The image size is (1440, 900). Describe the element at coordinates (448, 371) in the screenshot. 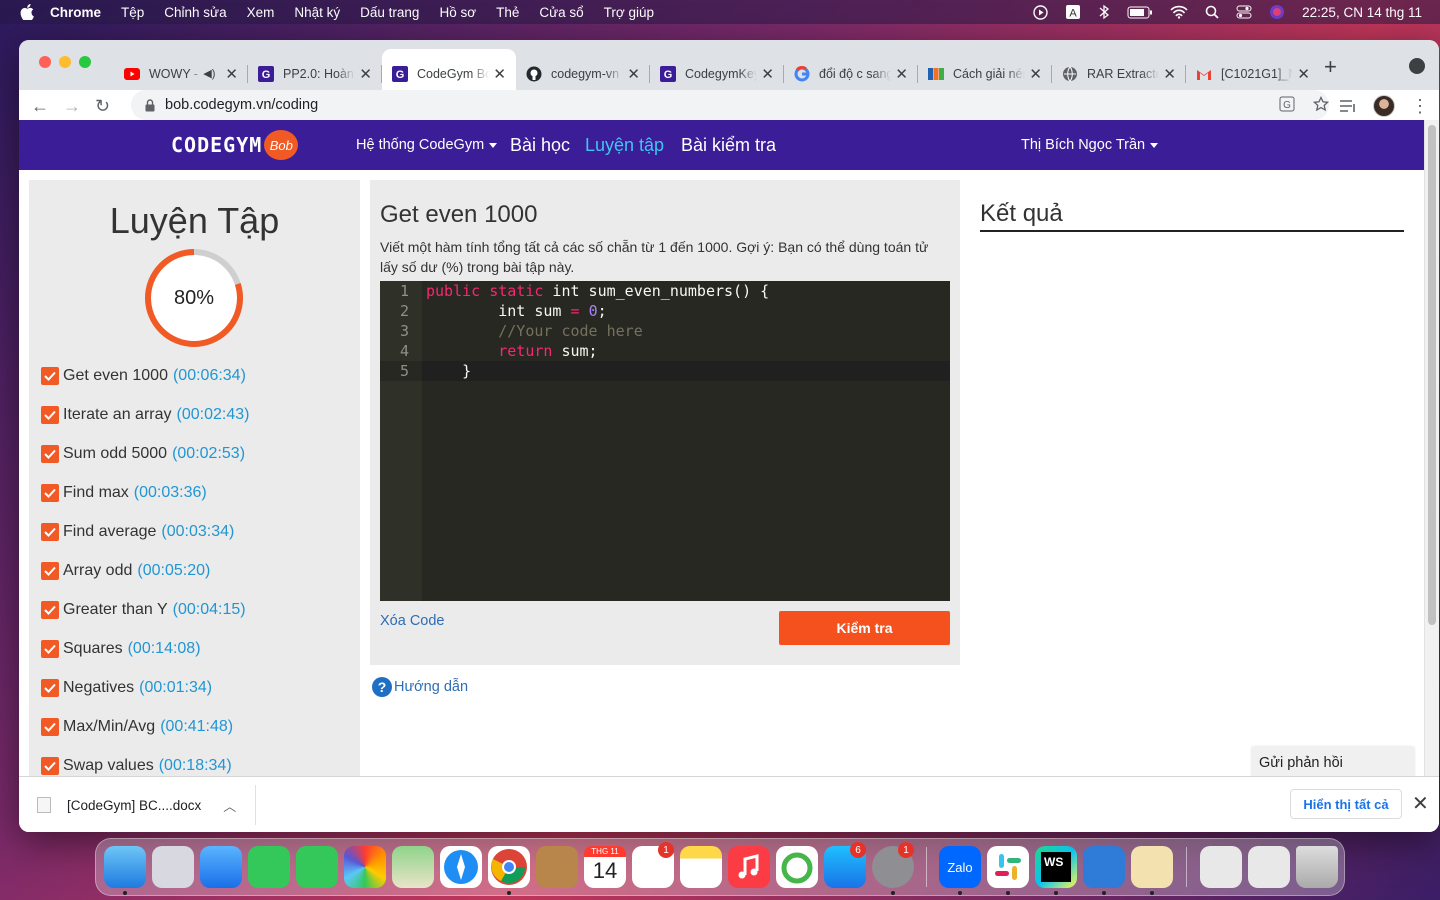

I see `code-line: }` at that location.